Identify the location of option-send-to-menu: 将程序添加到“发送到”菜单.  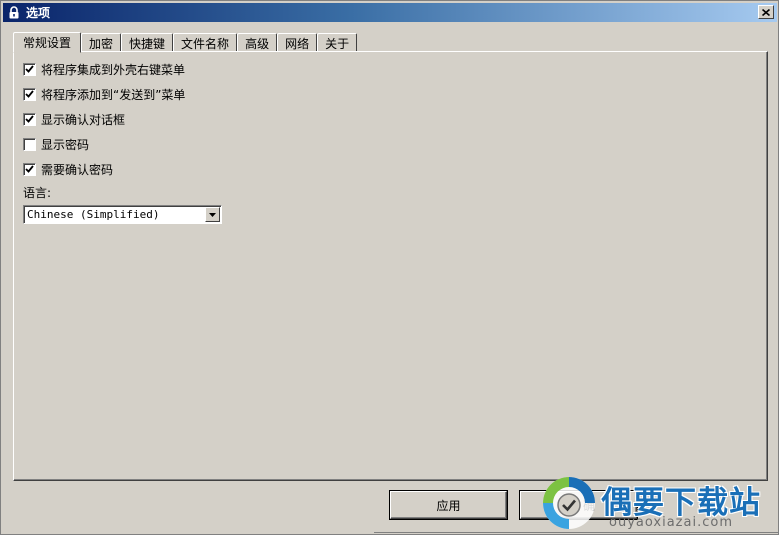
(104, 94).